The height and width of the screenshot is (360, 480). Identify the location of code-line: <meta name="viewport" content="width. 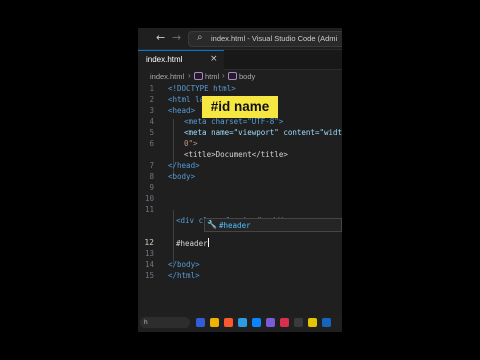
(263, 132).